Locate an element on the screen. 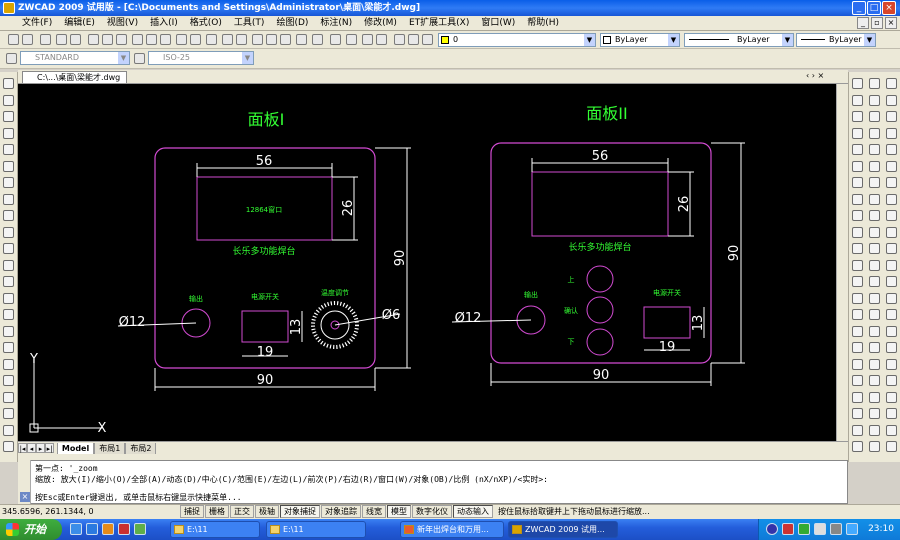  layer-select: 0 ▼ is located at coordinates (517, 40).